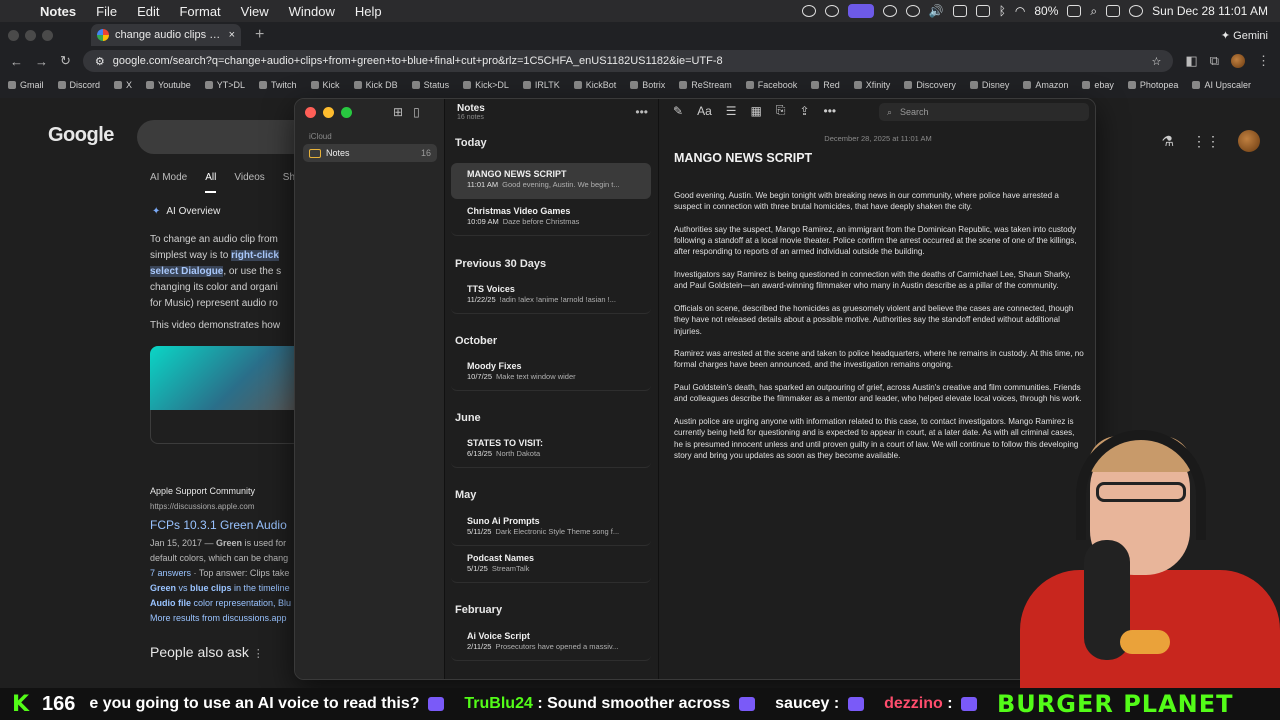 Image resolution: width=1280 pixels, height=720 pixels. I want to click on menu-clock: Sun Dec 28 11:01 AM, so click(1210, 11).